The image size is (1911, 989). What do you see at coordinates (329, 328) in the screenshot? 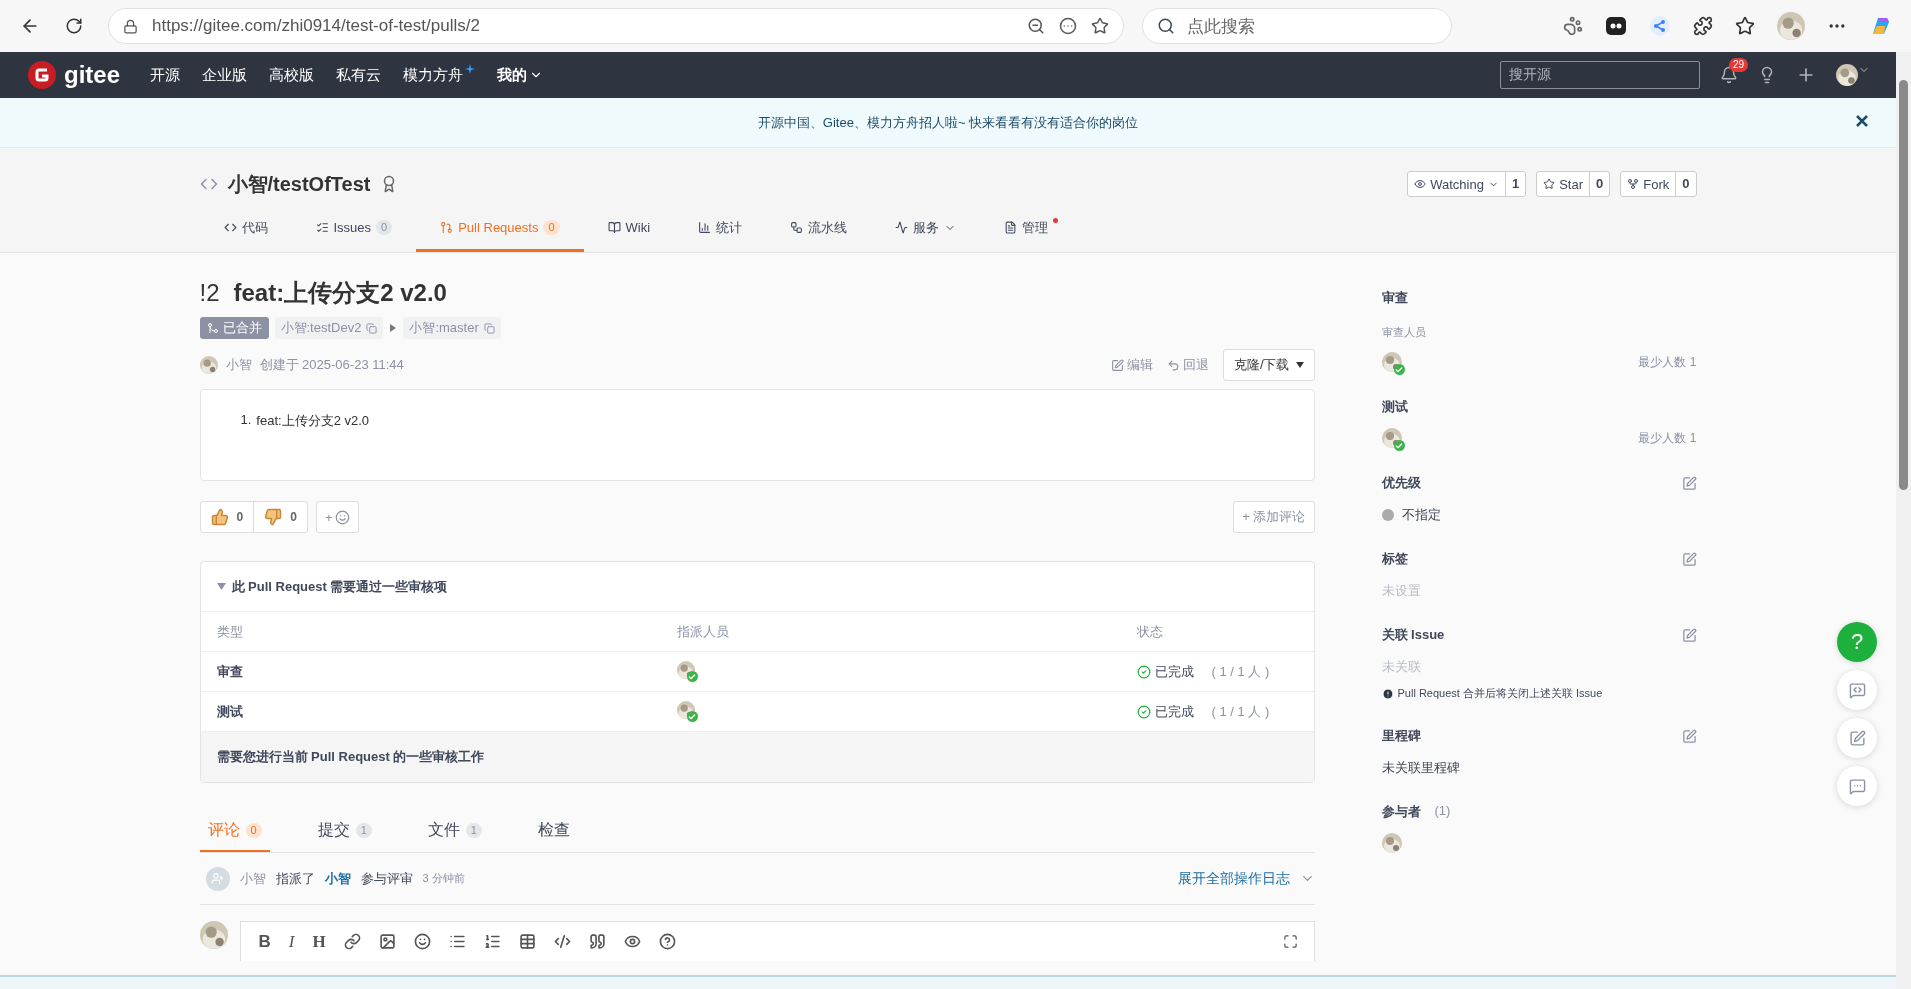
I see `source-branch: 小智:testDev2` at bounding box center [329, 328].